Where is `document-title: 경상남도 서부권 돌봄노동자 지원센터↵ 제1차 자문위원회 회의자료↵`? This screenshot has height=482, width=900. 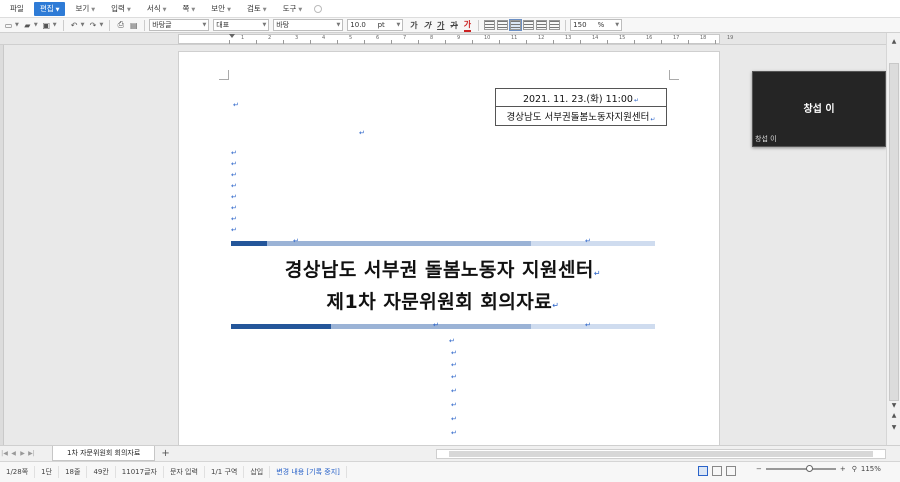 document-title: 경상남도 서부권 돌봄노동자 지원센터↵ 제1차 자문위원회 회의자료↵ is located at coordinates (443, 288).